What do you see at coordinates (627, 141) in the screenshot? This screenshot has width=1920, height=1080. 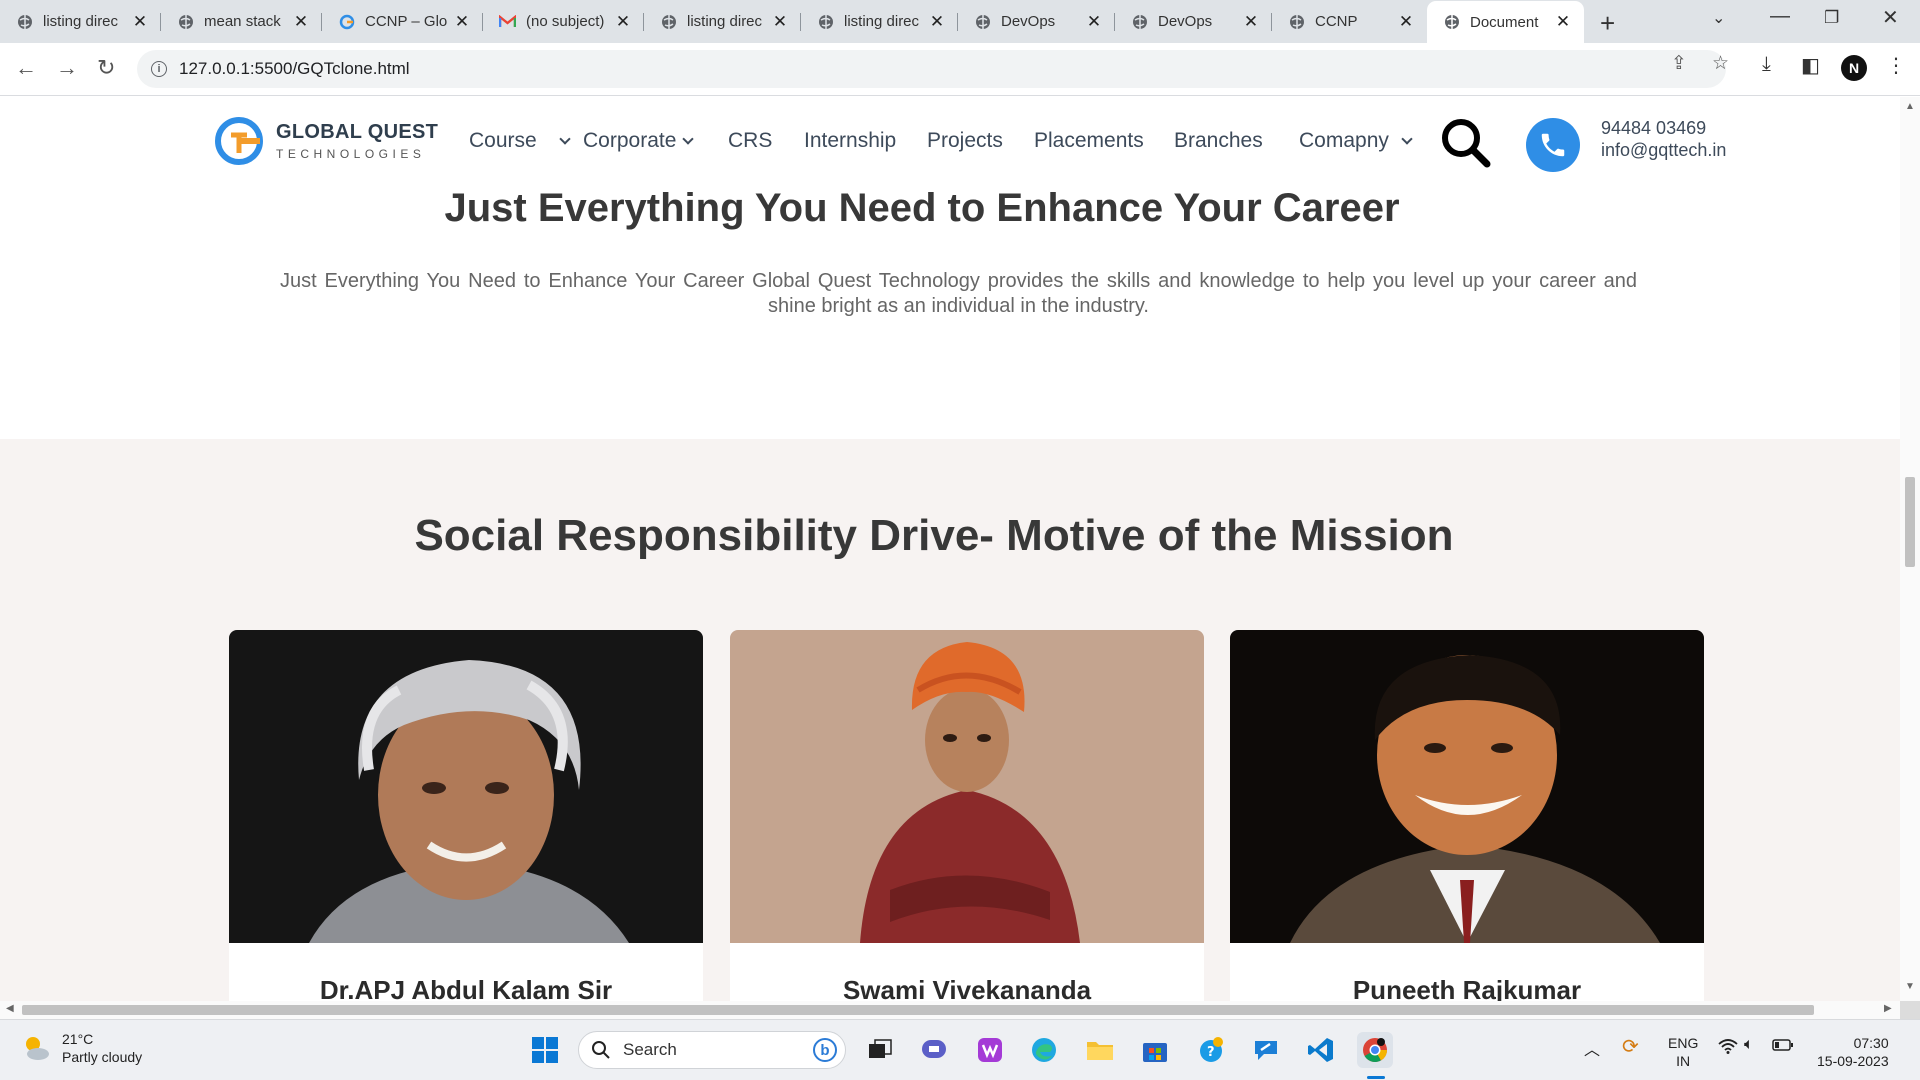 I see `nav-corporate: Corporate` at bounding box center [627, 141].